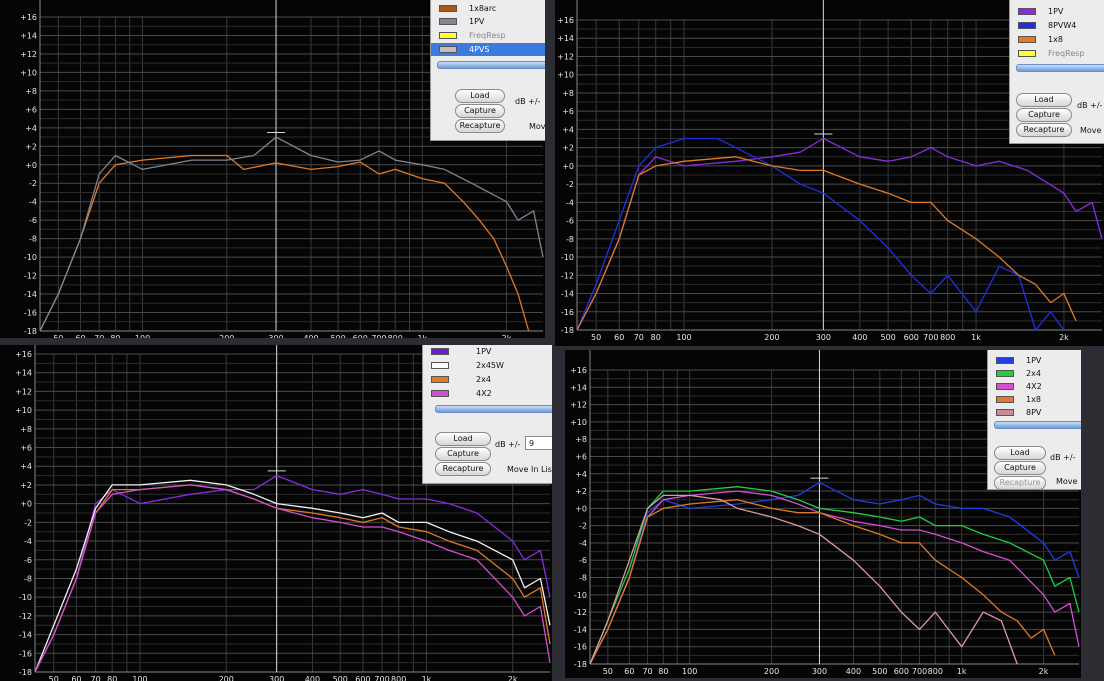 This screenshot has width=1104, height=681. What do you see at coordinates (538, 443) in the screenshot?
I see `db-input: 9` at bounding box center [538, 443].